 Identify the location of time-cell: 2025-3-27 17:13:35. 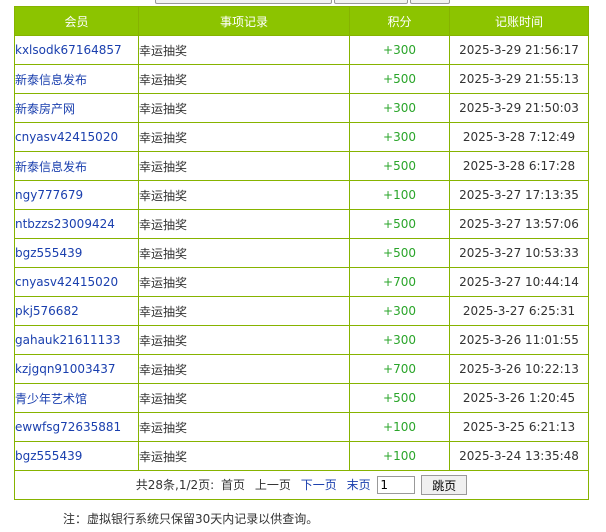
(519, 195).